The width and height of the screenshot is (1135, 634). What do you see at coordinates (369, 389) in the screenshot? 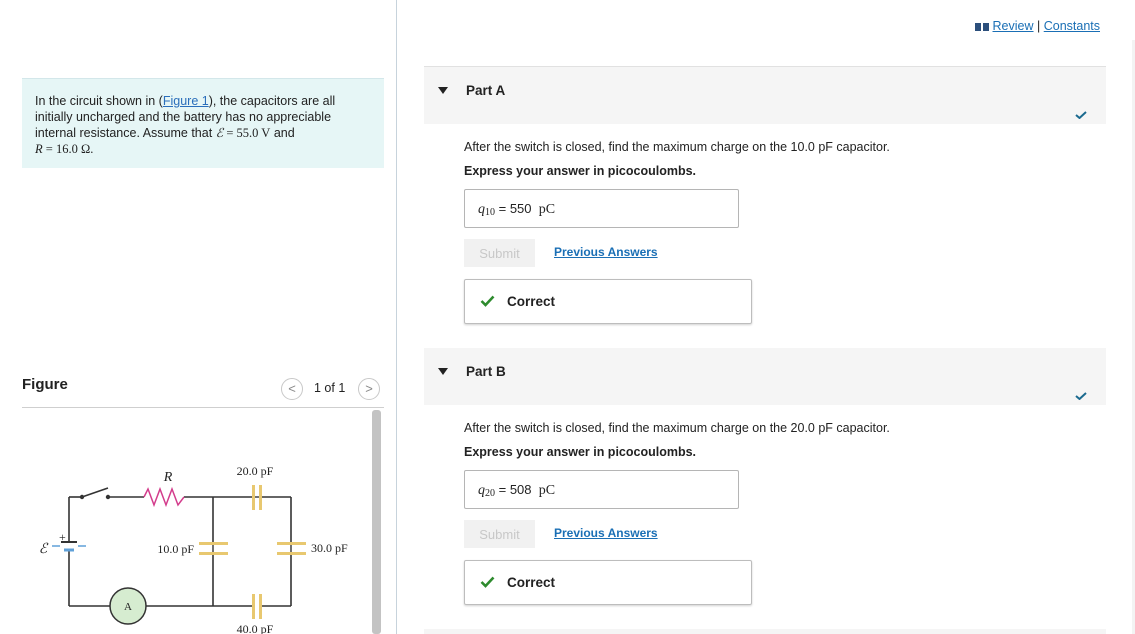
I see `pager-next-button: >` at bounding box center [369, 389].